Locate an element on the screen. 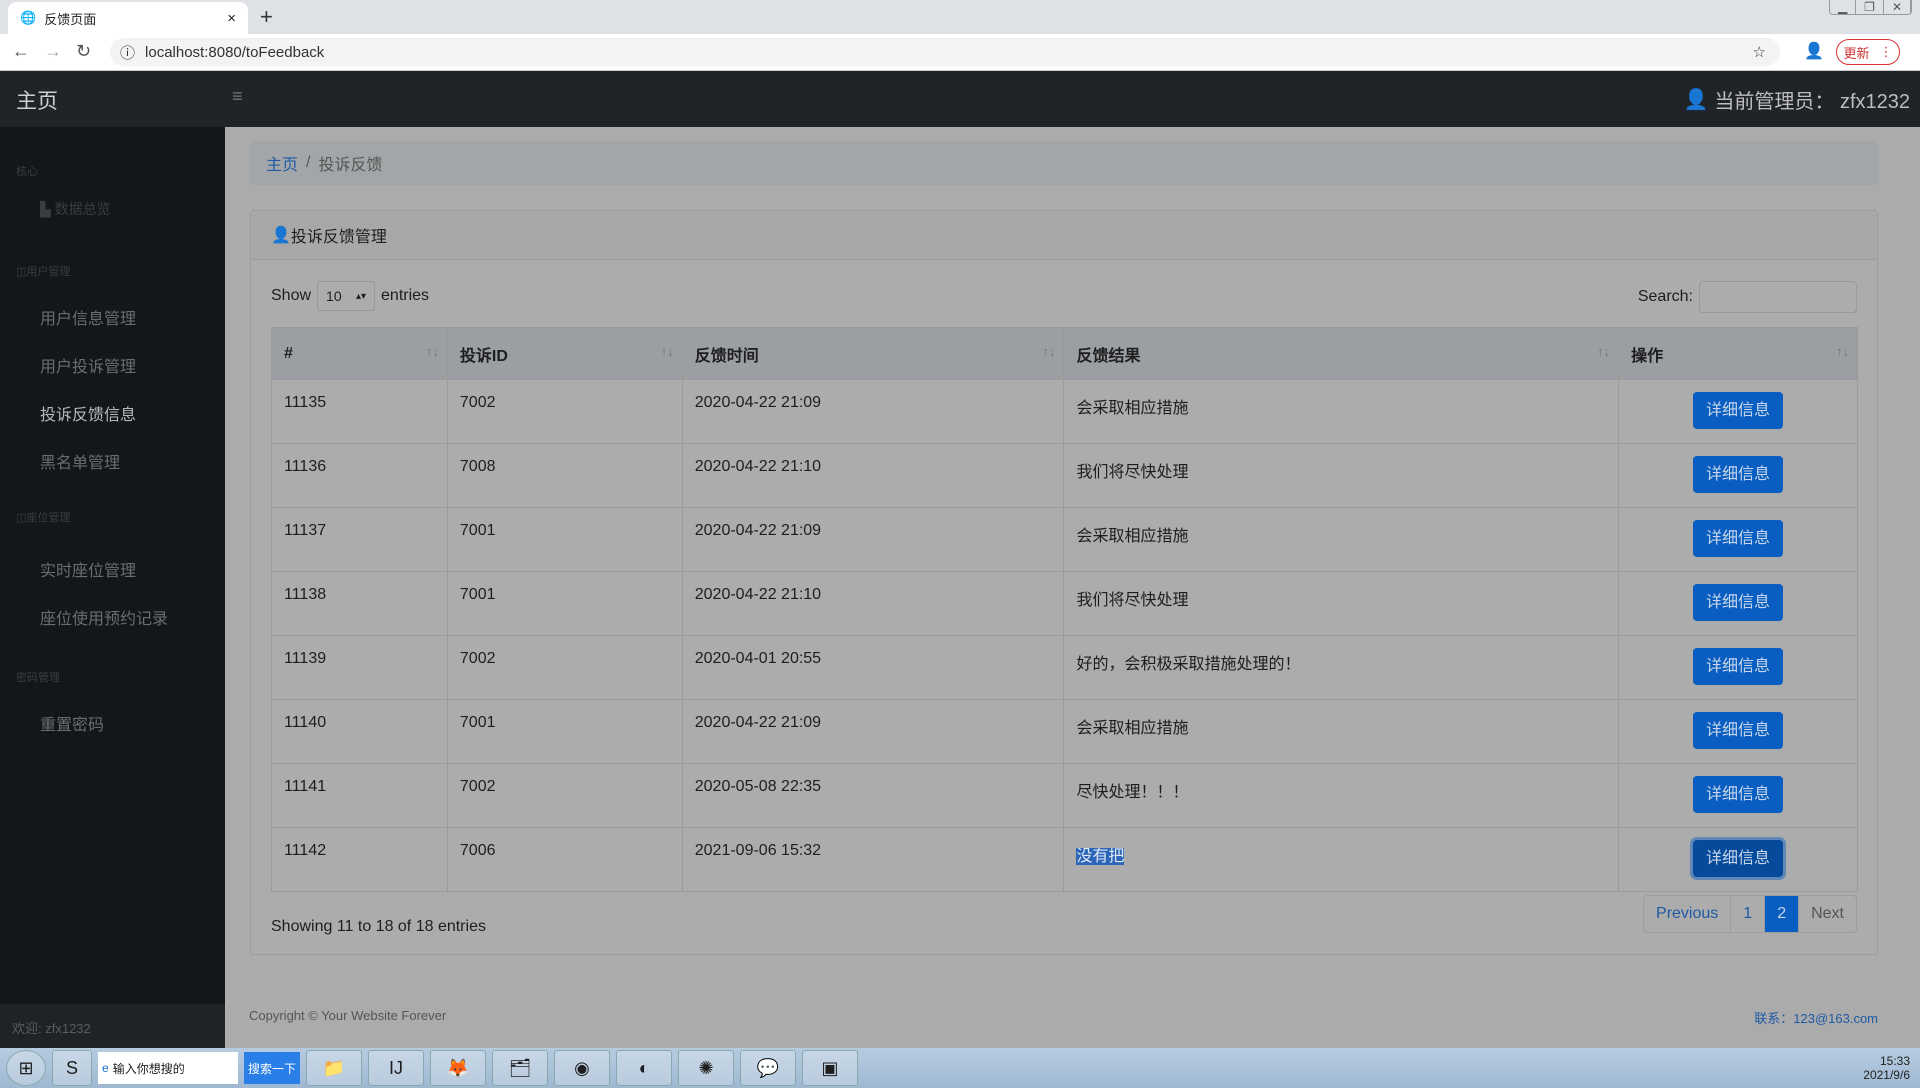 Image resolution: width=1920 pixels, height=1088 pixels. cell-text: 11136 is located at coordinates (305, 466).